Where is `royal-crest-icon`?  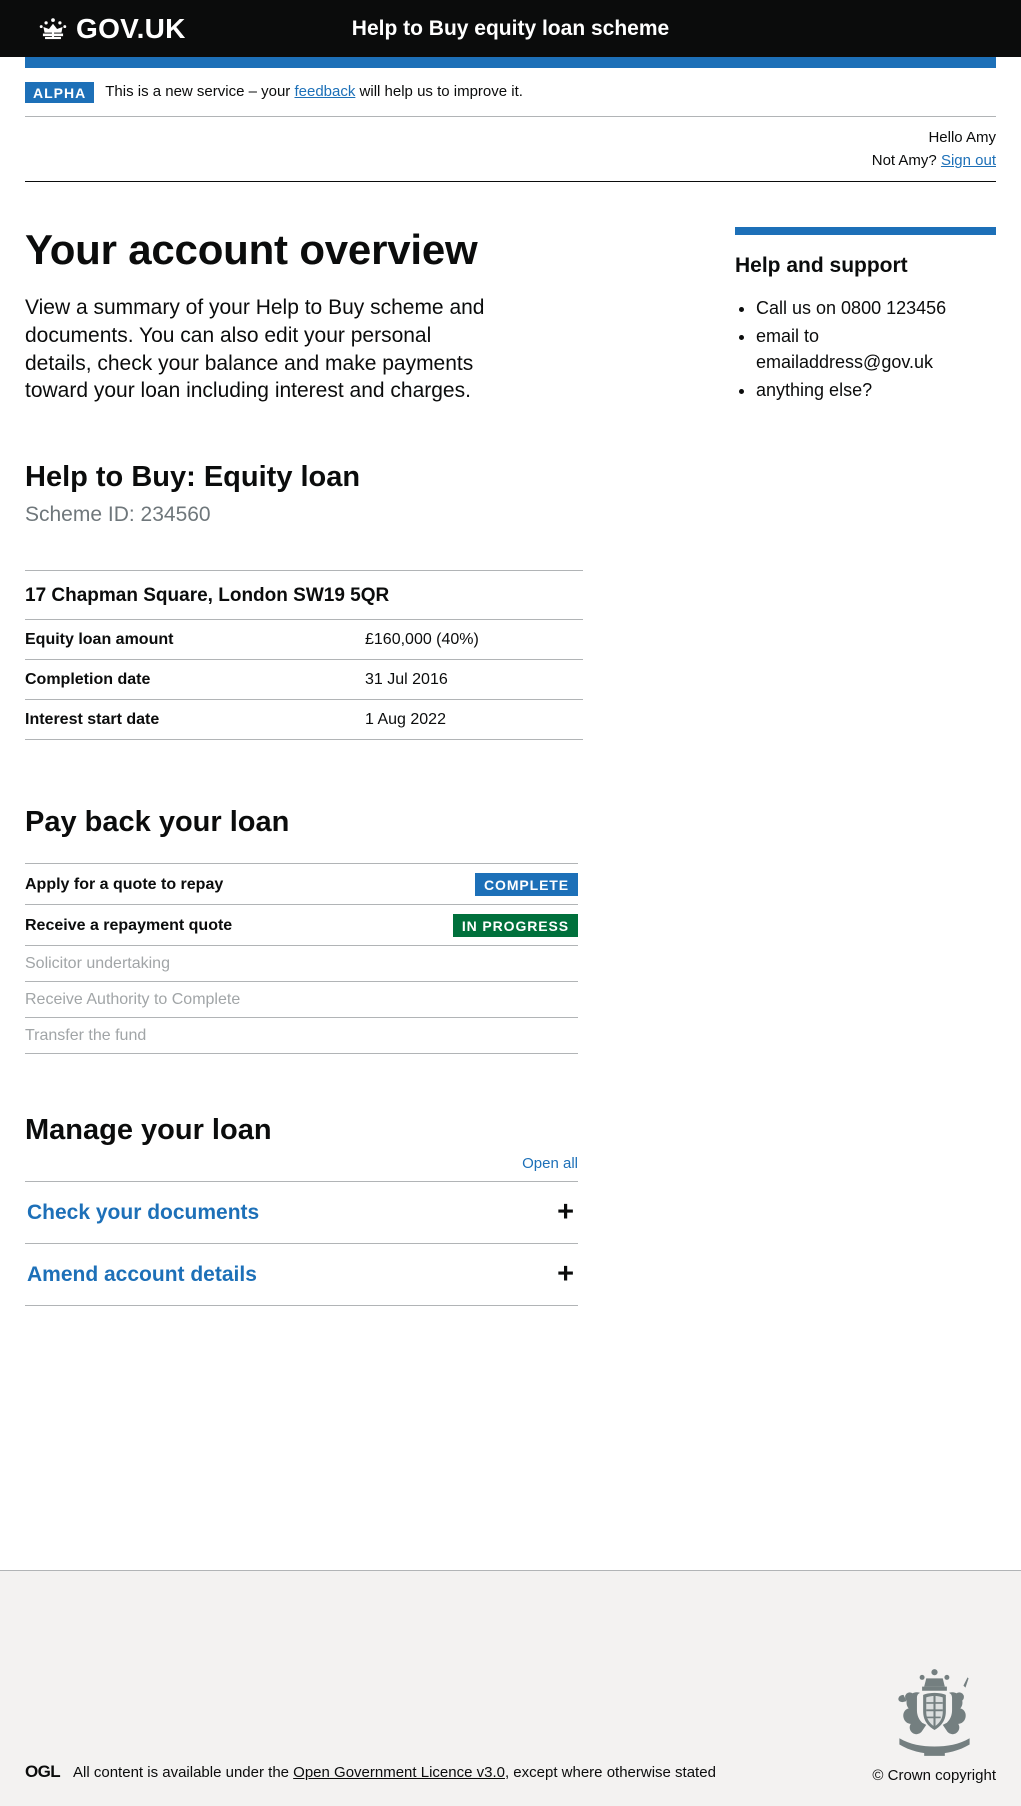 royal-crest-icon is located at coordinates (934, 1713).